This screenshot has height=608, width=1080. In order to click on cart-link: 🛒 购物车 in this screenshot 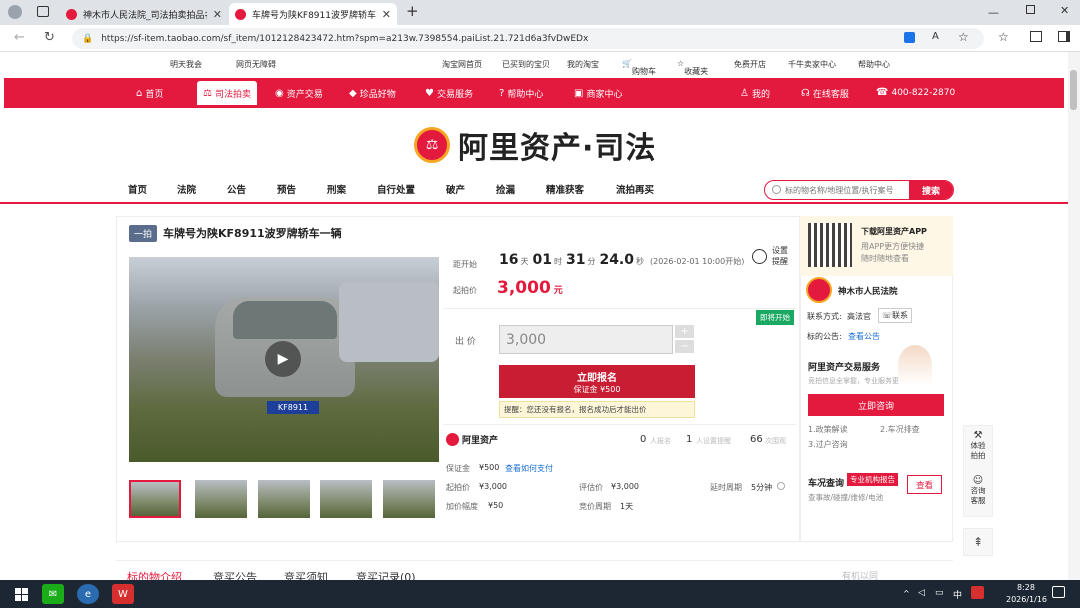, I will do `click(639, 67)`.